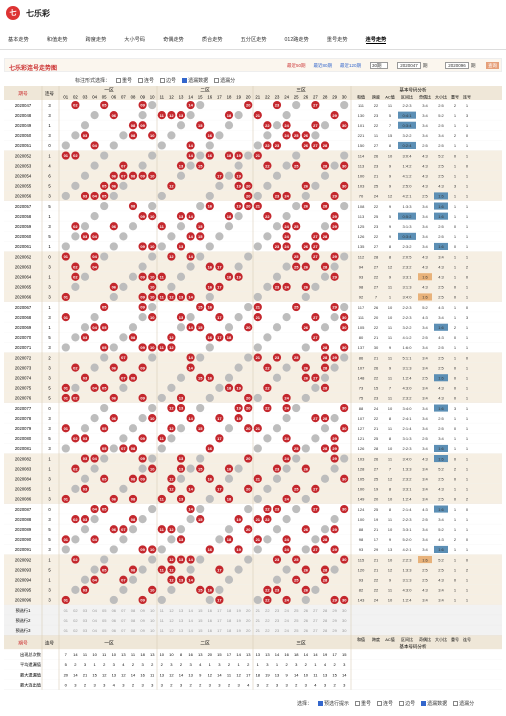 The width and height of the screenshot is (506, 716). What do you see at coordinates (142, 175) in the screenshot?
I see `ball-number: 09` at bounding box center [142, 175].